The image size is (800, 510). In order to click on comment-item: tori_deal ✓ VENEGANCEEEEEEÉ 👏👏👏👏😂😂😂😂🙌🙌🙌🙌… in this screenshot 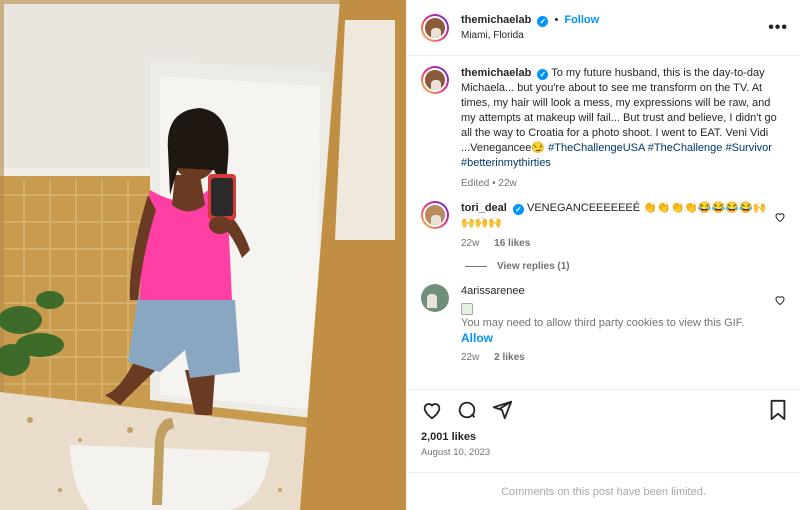, I will do `click(603, 225)`.